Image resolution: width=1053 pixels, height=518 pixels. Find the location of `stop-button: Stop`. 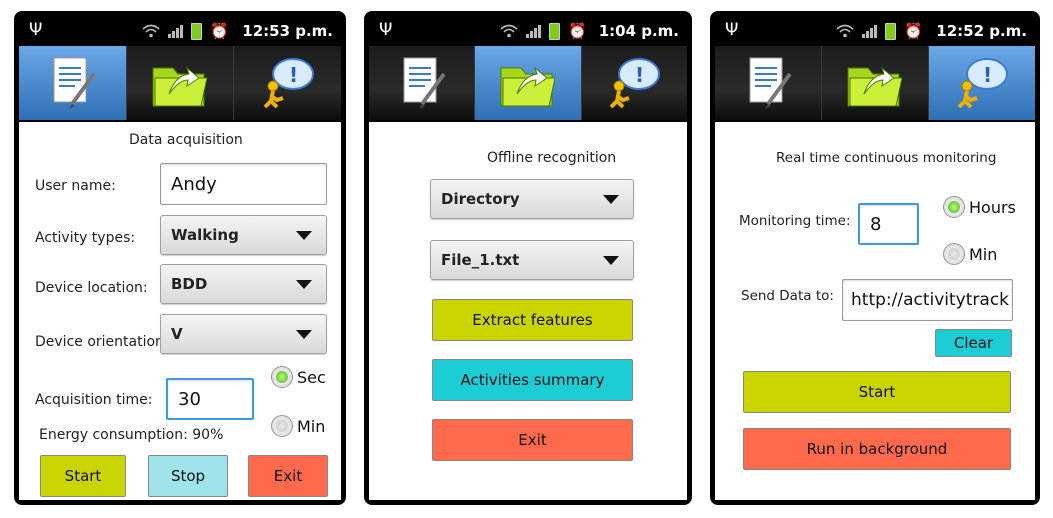

stop-button: Stop is located at coordinates (188, 476).